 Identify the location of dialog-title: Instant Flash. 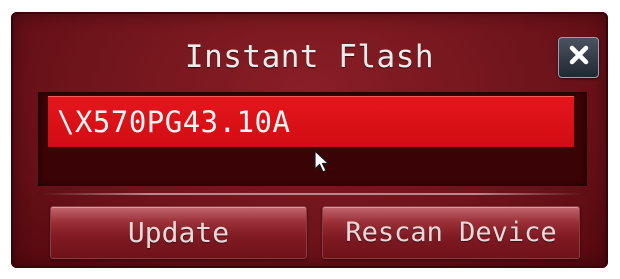
(309, 57).